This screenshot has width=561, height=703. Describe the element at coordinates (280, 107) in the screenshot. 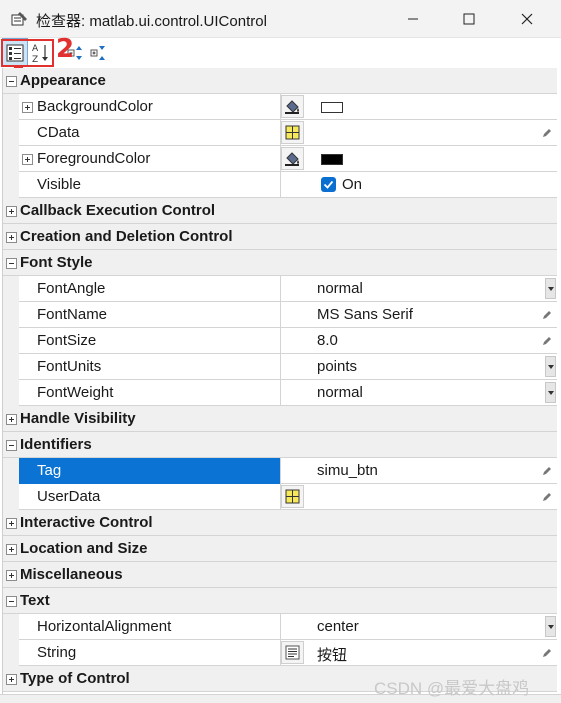

I see `property-row-backgroundcolor: BackgroundColor` at that location.